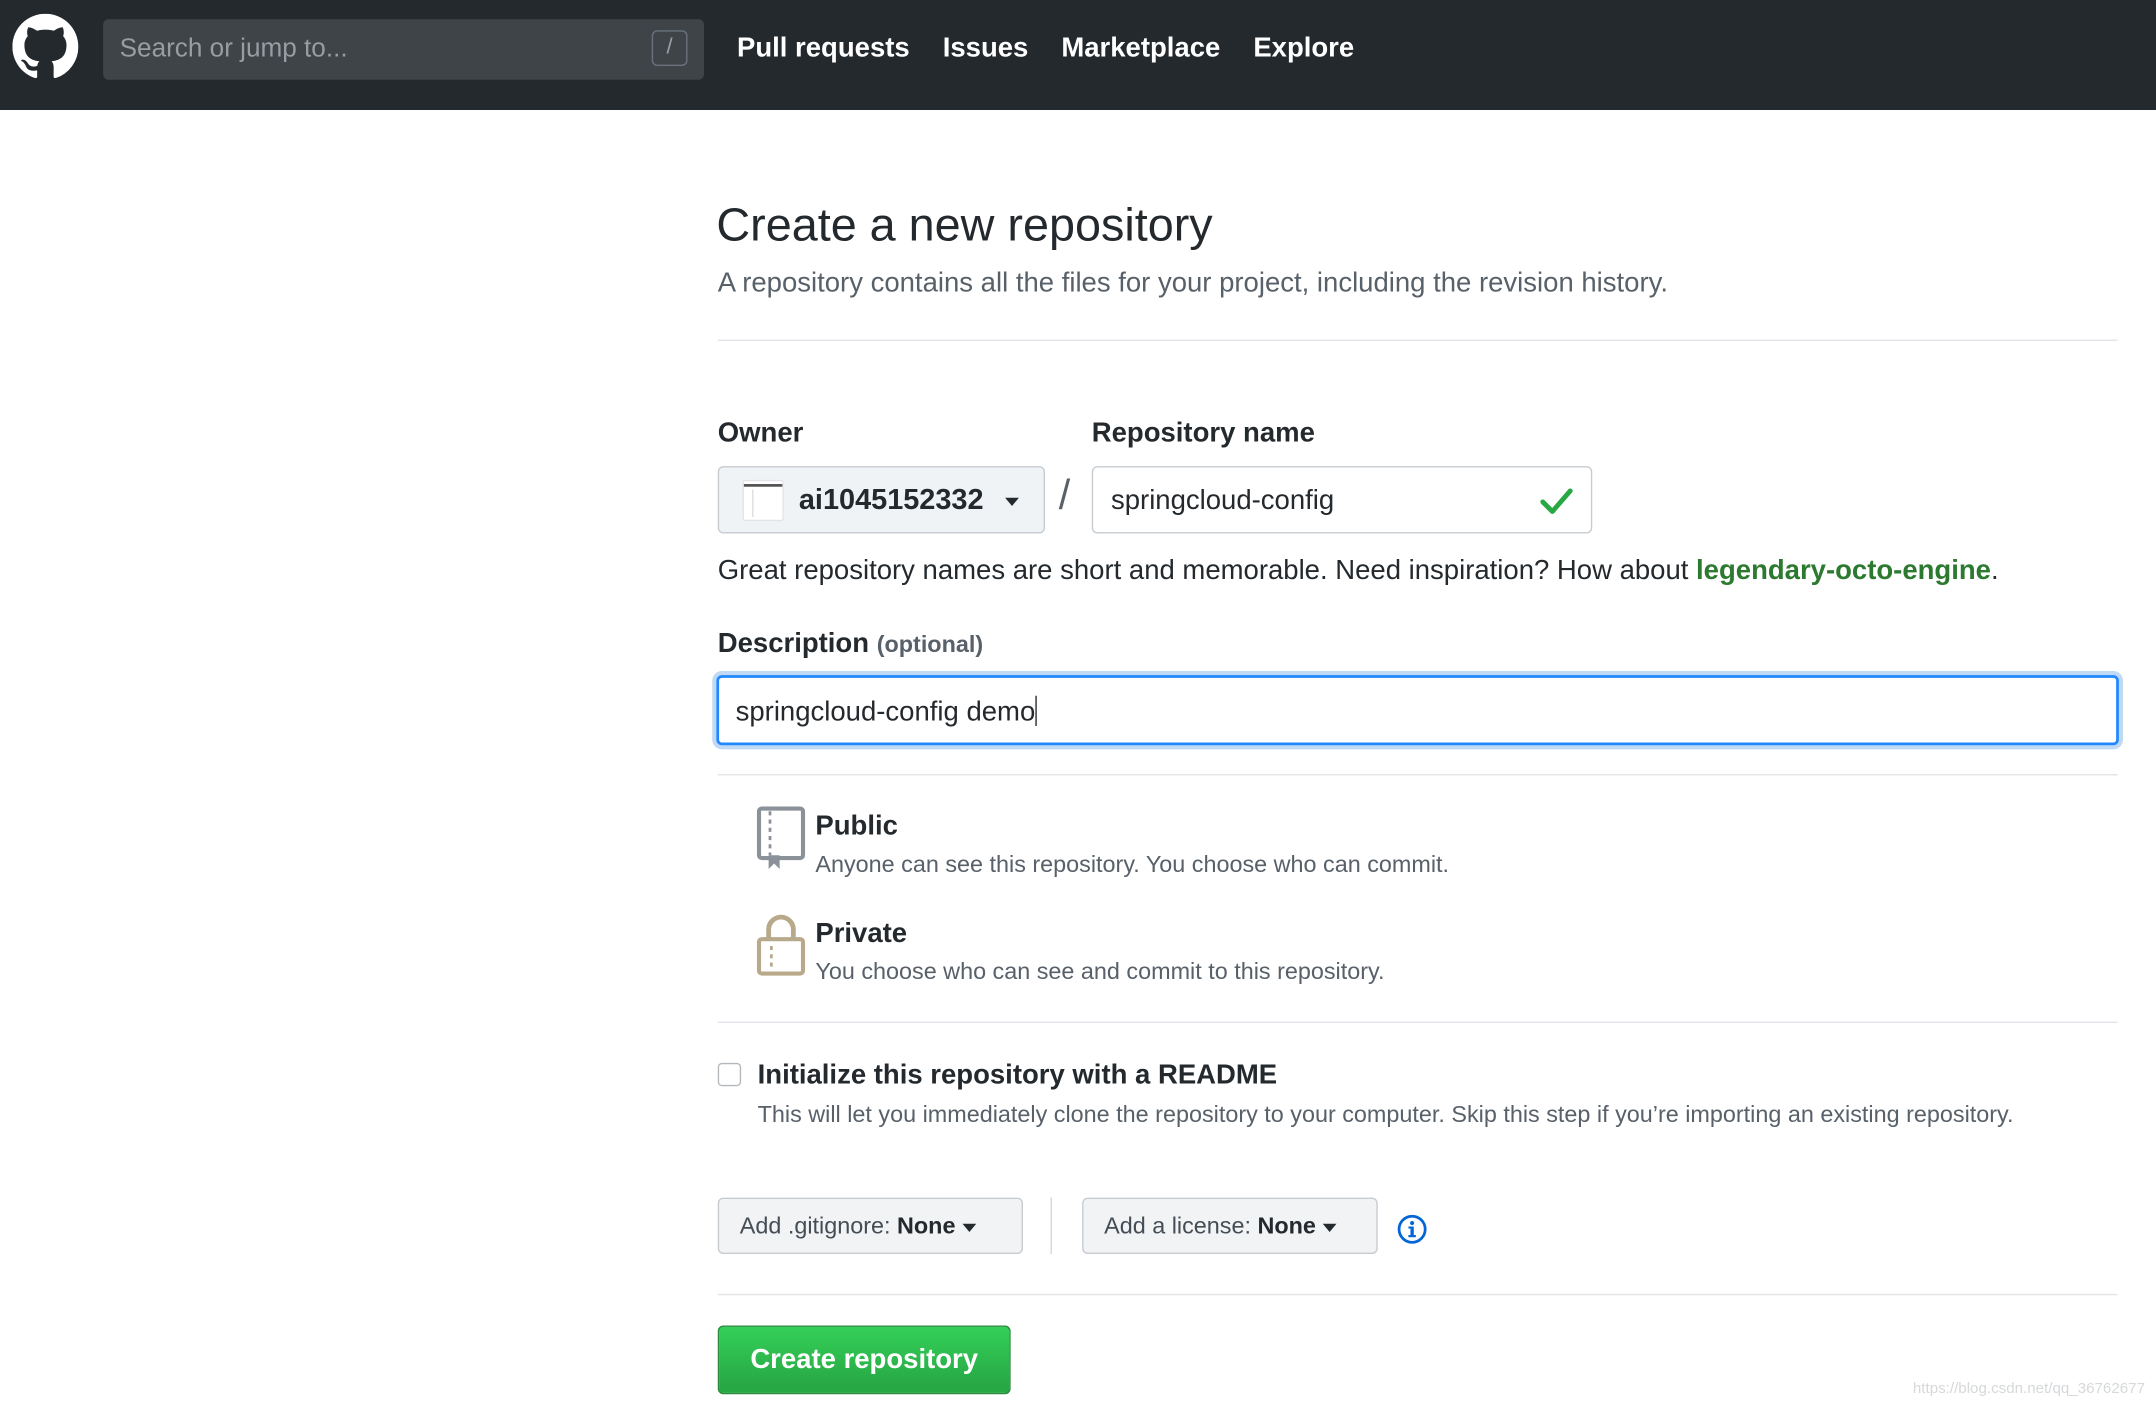 The height and width of the screenshot is (1408, 2156). What do you see at coordinates (1417, 710) in the screenshot?
I see `description-input: springcloud-config demo` at bounding box center [1417, 710].